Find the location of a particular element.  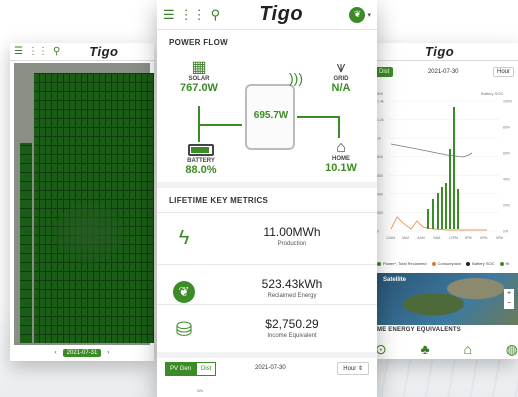

home-node: ⌂ HOME 10.1W is located at coordinates (341, 157).